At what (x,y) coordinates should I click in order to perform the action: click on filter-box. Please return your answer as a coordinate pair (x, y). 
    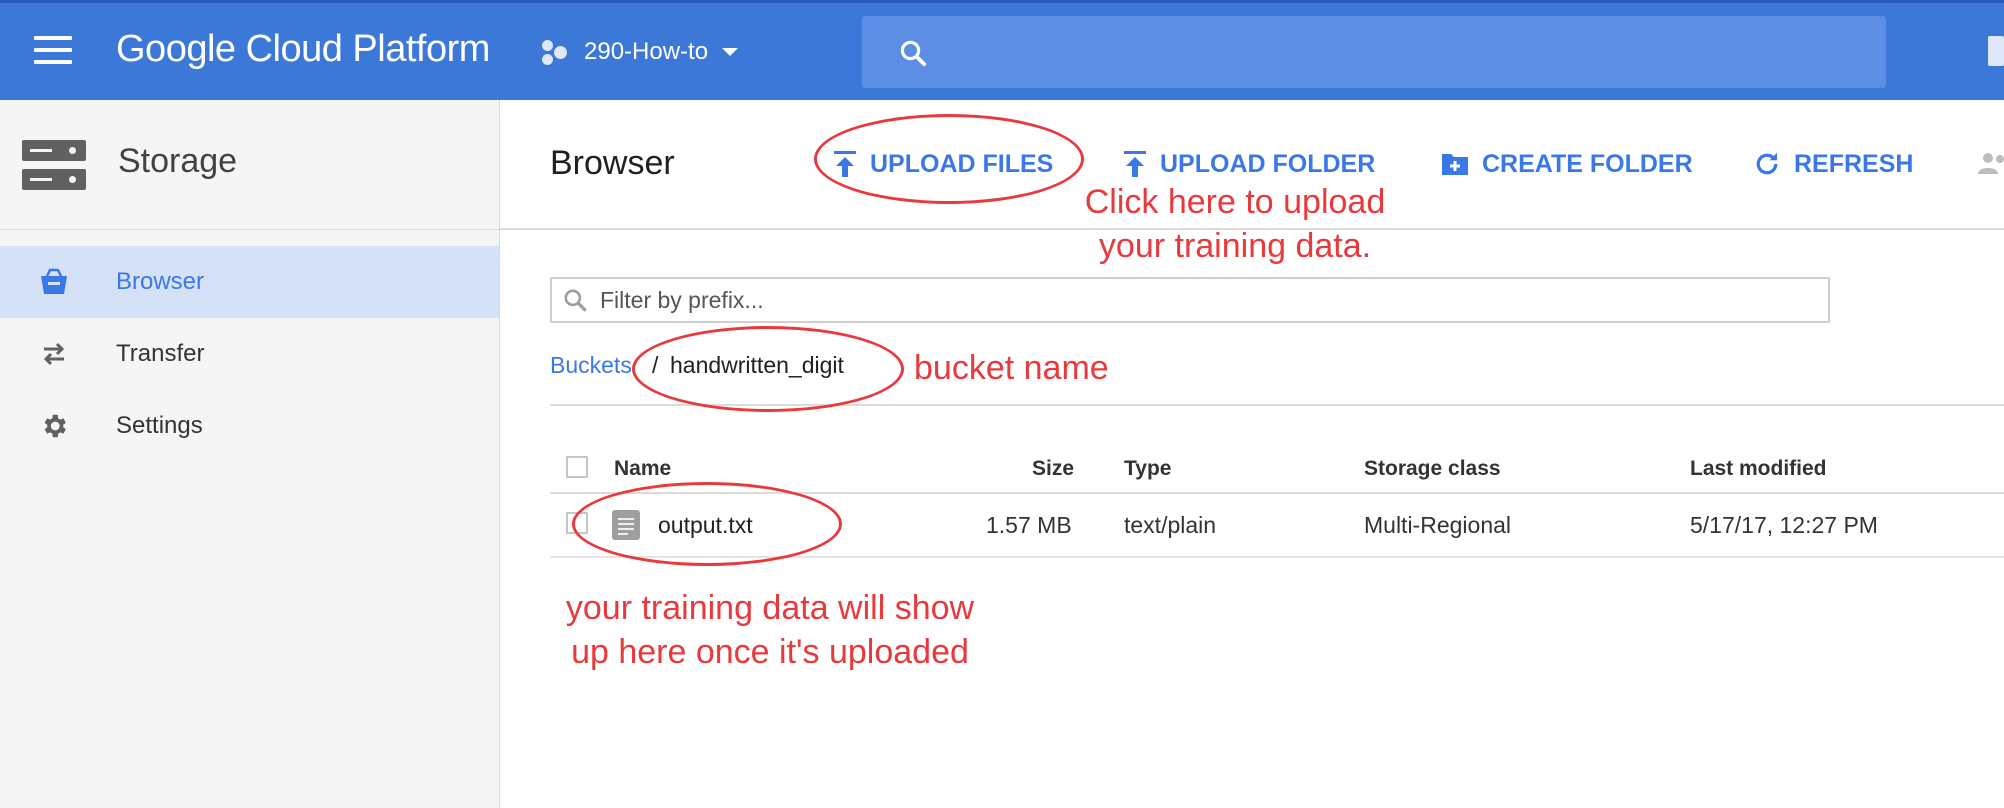
    Looking at the image, I should click on (1190, 300).